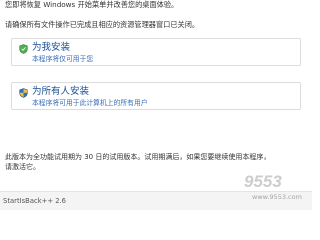 This screenshot has width=320, height=240. Describe the element at coordinates (63, 59) in the screenshot. I see `install-for-me-subtitle: 本程序将仅可用于您` at that location.